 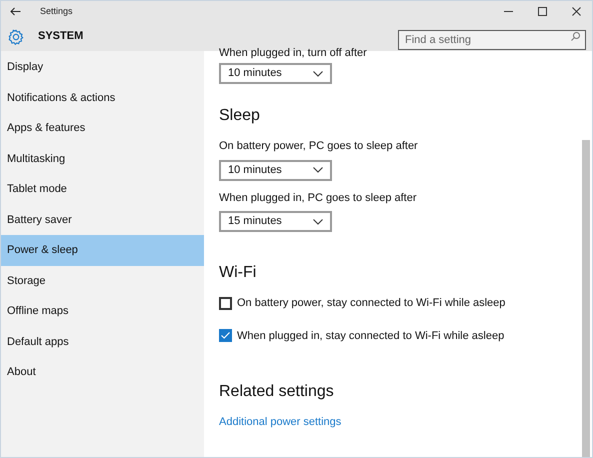 What do you see at coordinates (102, 281) in the screenshot?
I see `sidebar-item: Storage` at bounding box center [102, 281].